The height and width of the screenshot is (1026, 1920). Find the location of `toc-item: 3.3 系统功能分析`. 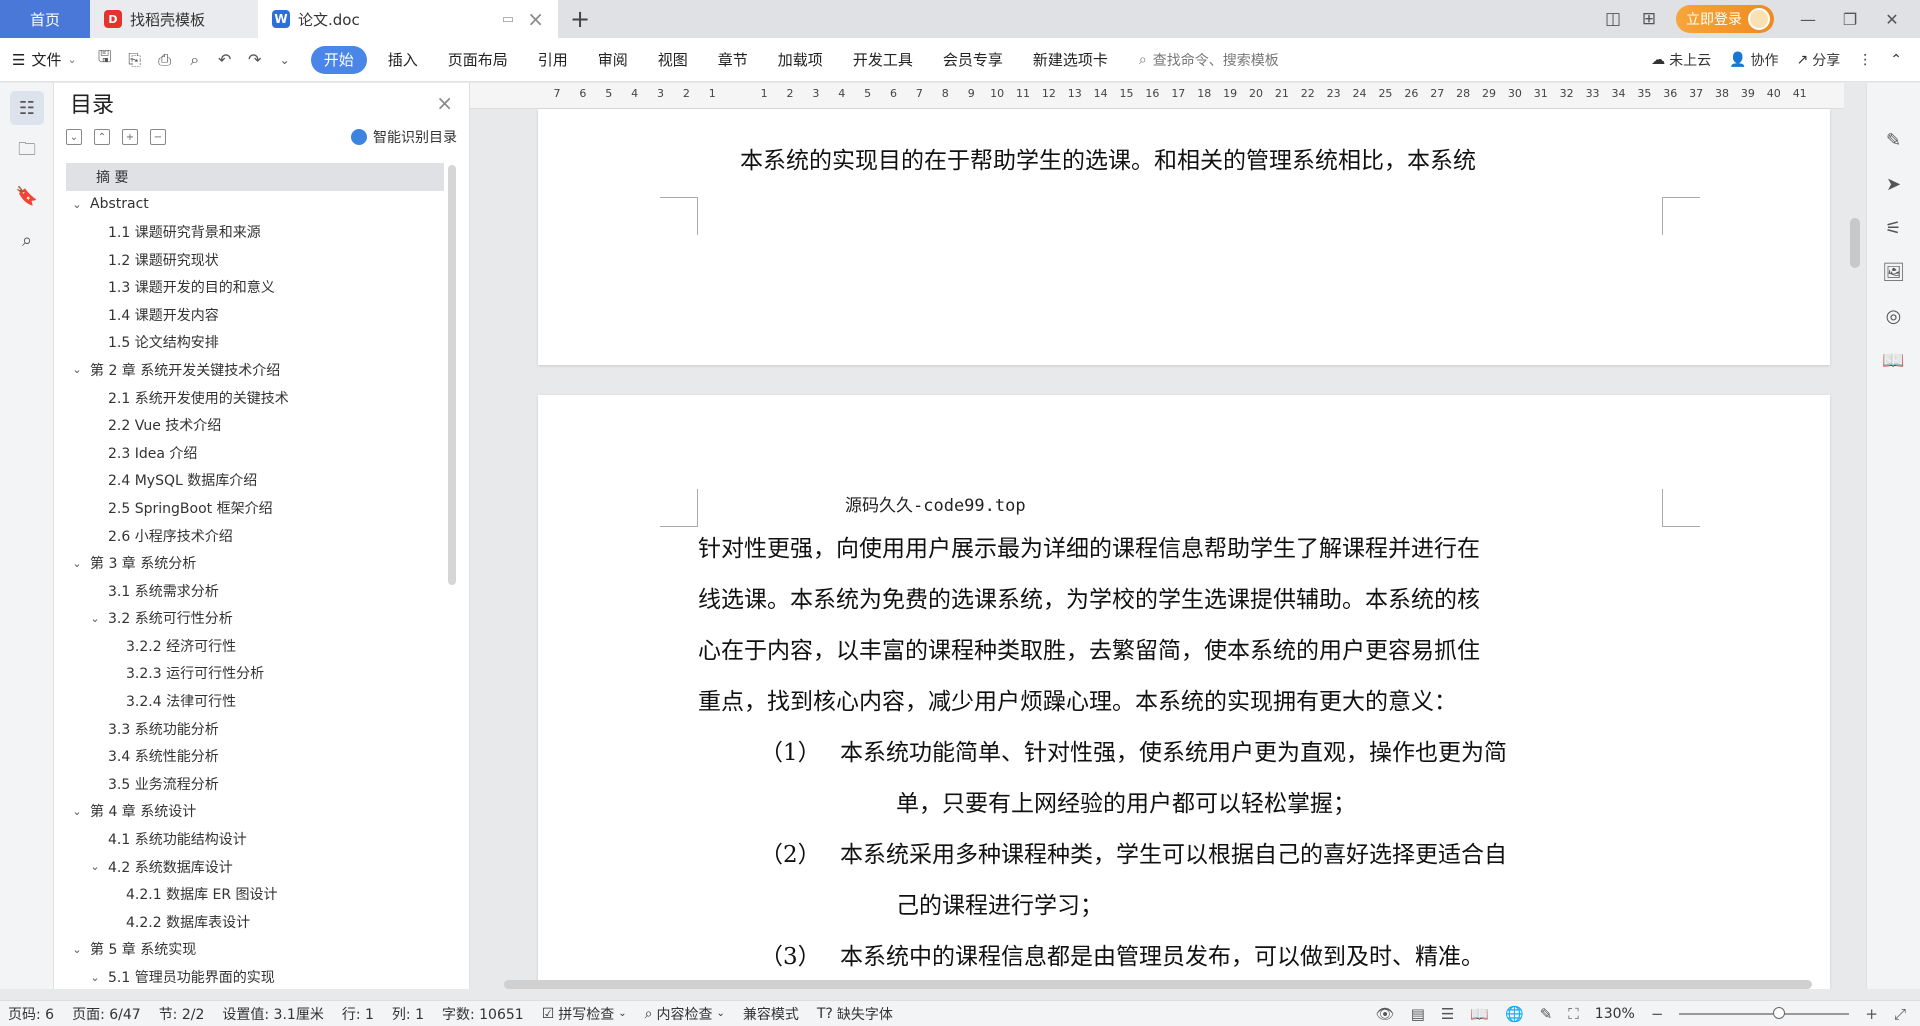

toc-item: 3.3 系统功能分析 is located at coordinates (255, 729).